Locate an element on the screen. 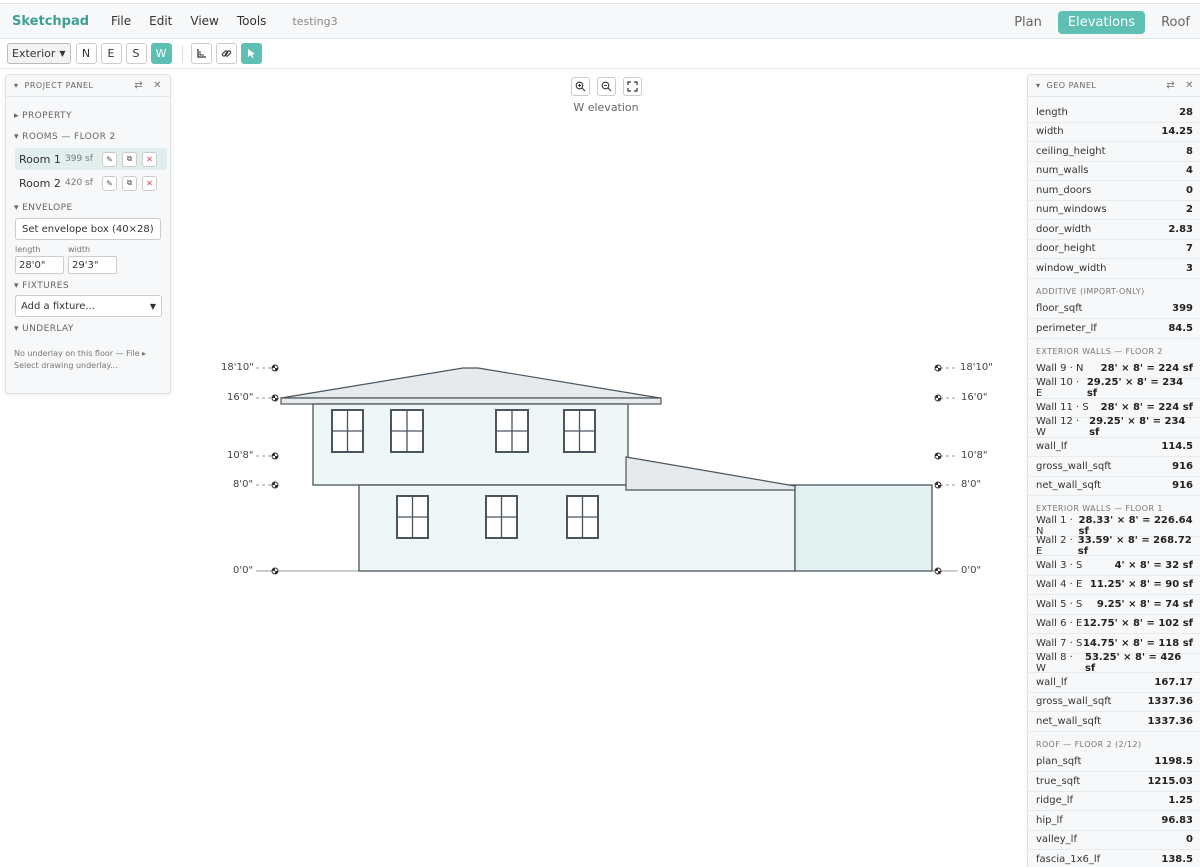  geo-row-value: 8 is located at coordinates (1189, 151).